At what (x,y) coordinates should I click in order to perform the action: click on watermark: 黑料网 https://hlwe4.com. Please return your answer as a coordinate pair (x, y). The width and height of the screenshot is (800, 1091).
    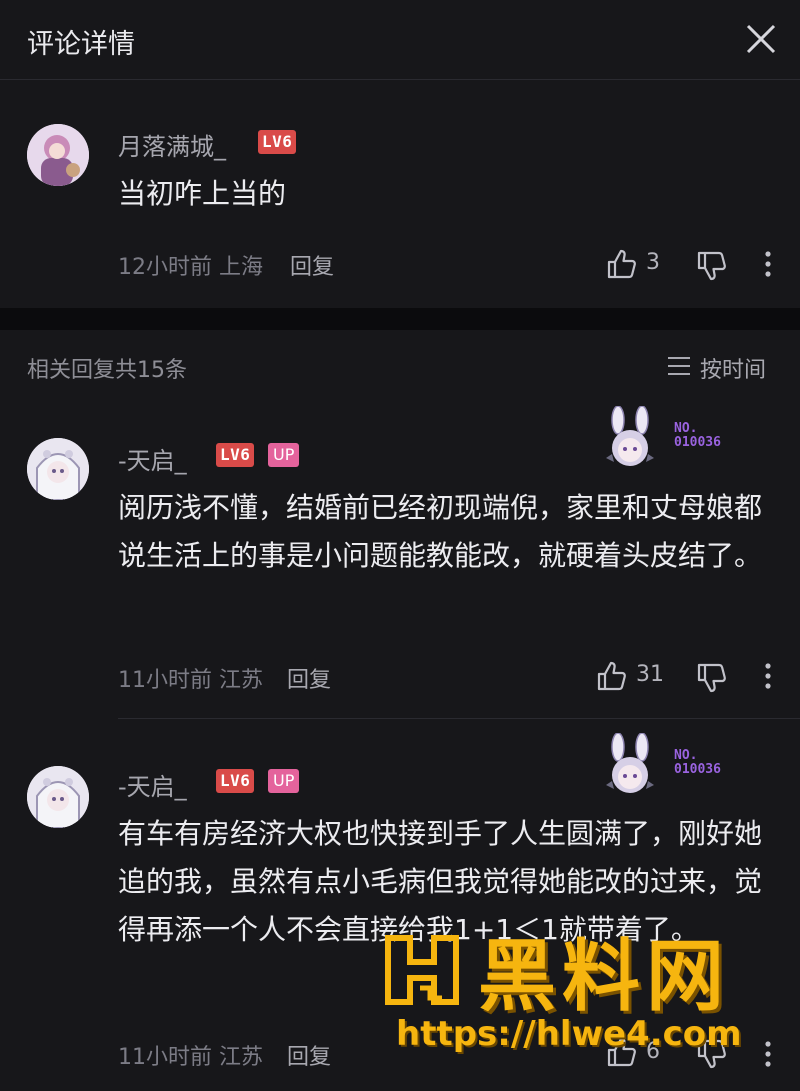
    Looking at the image, I should click on (580, 998).